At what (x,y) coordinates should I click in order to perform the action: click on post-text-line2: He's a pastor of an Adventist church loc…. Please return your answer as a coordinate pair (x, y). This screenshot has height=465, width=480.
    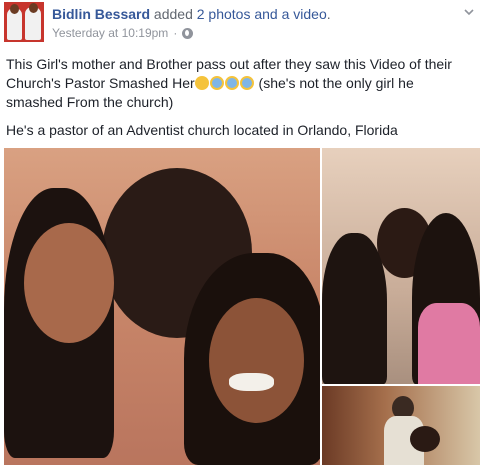
    Looking at the image, I should click on (202, 130).